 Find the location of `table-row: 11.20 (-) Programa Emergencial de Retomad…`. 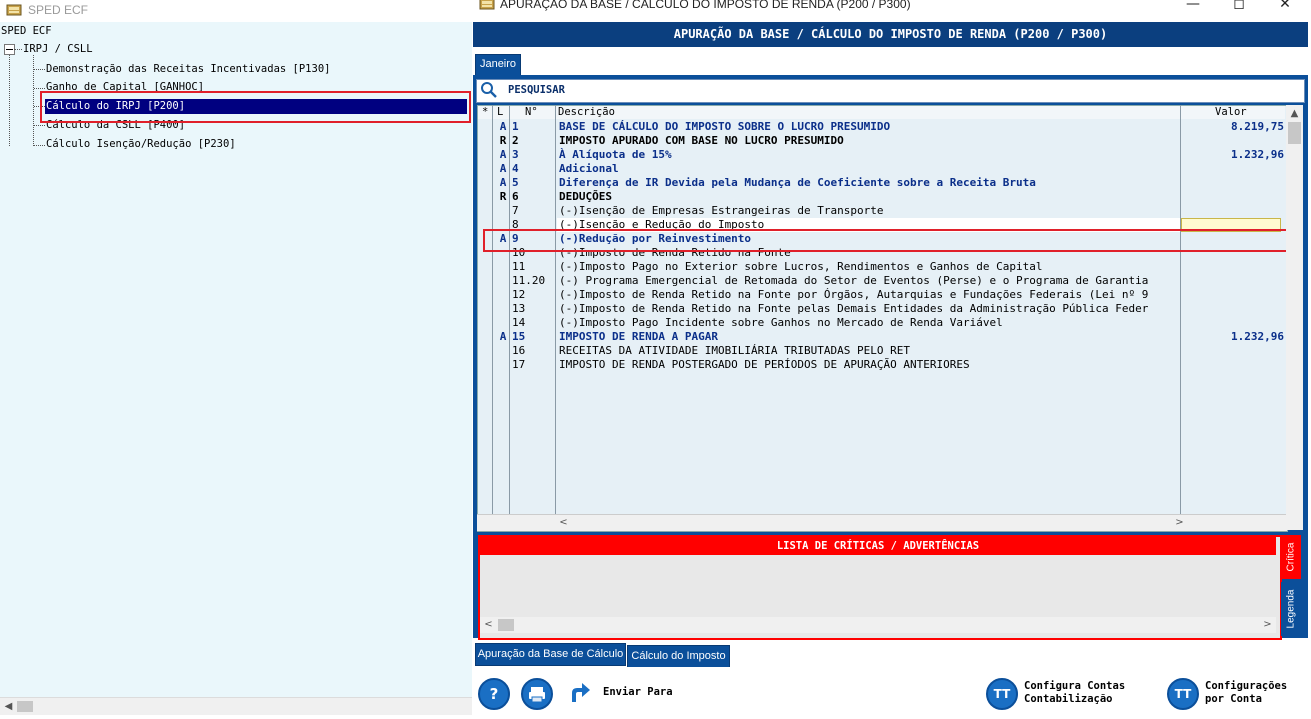

table-row: 11.20 (-) Programa Emergencial de Retomad… is located at coordinates (881, 281).